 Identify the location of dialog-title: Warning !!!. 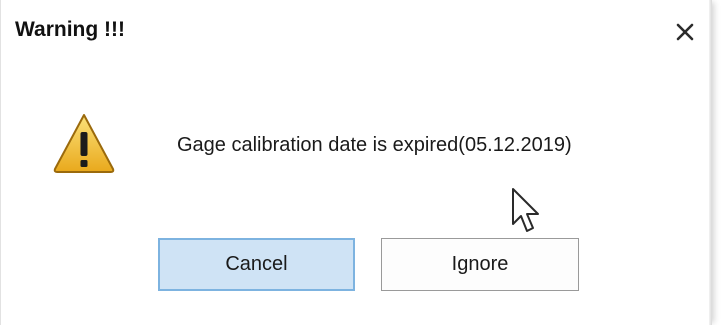
(70, 29).